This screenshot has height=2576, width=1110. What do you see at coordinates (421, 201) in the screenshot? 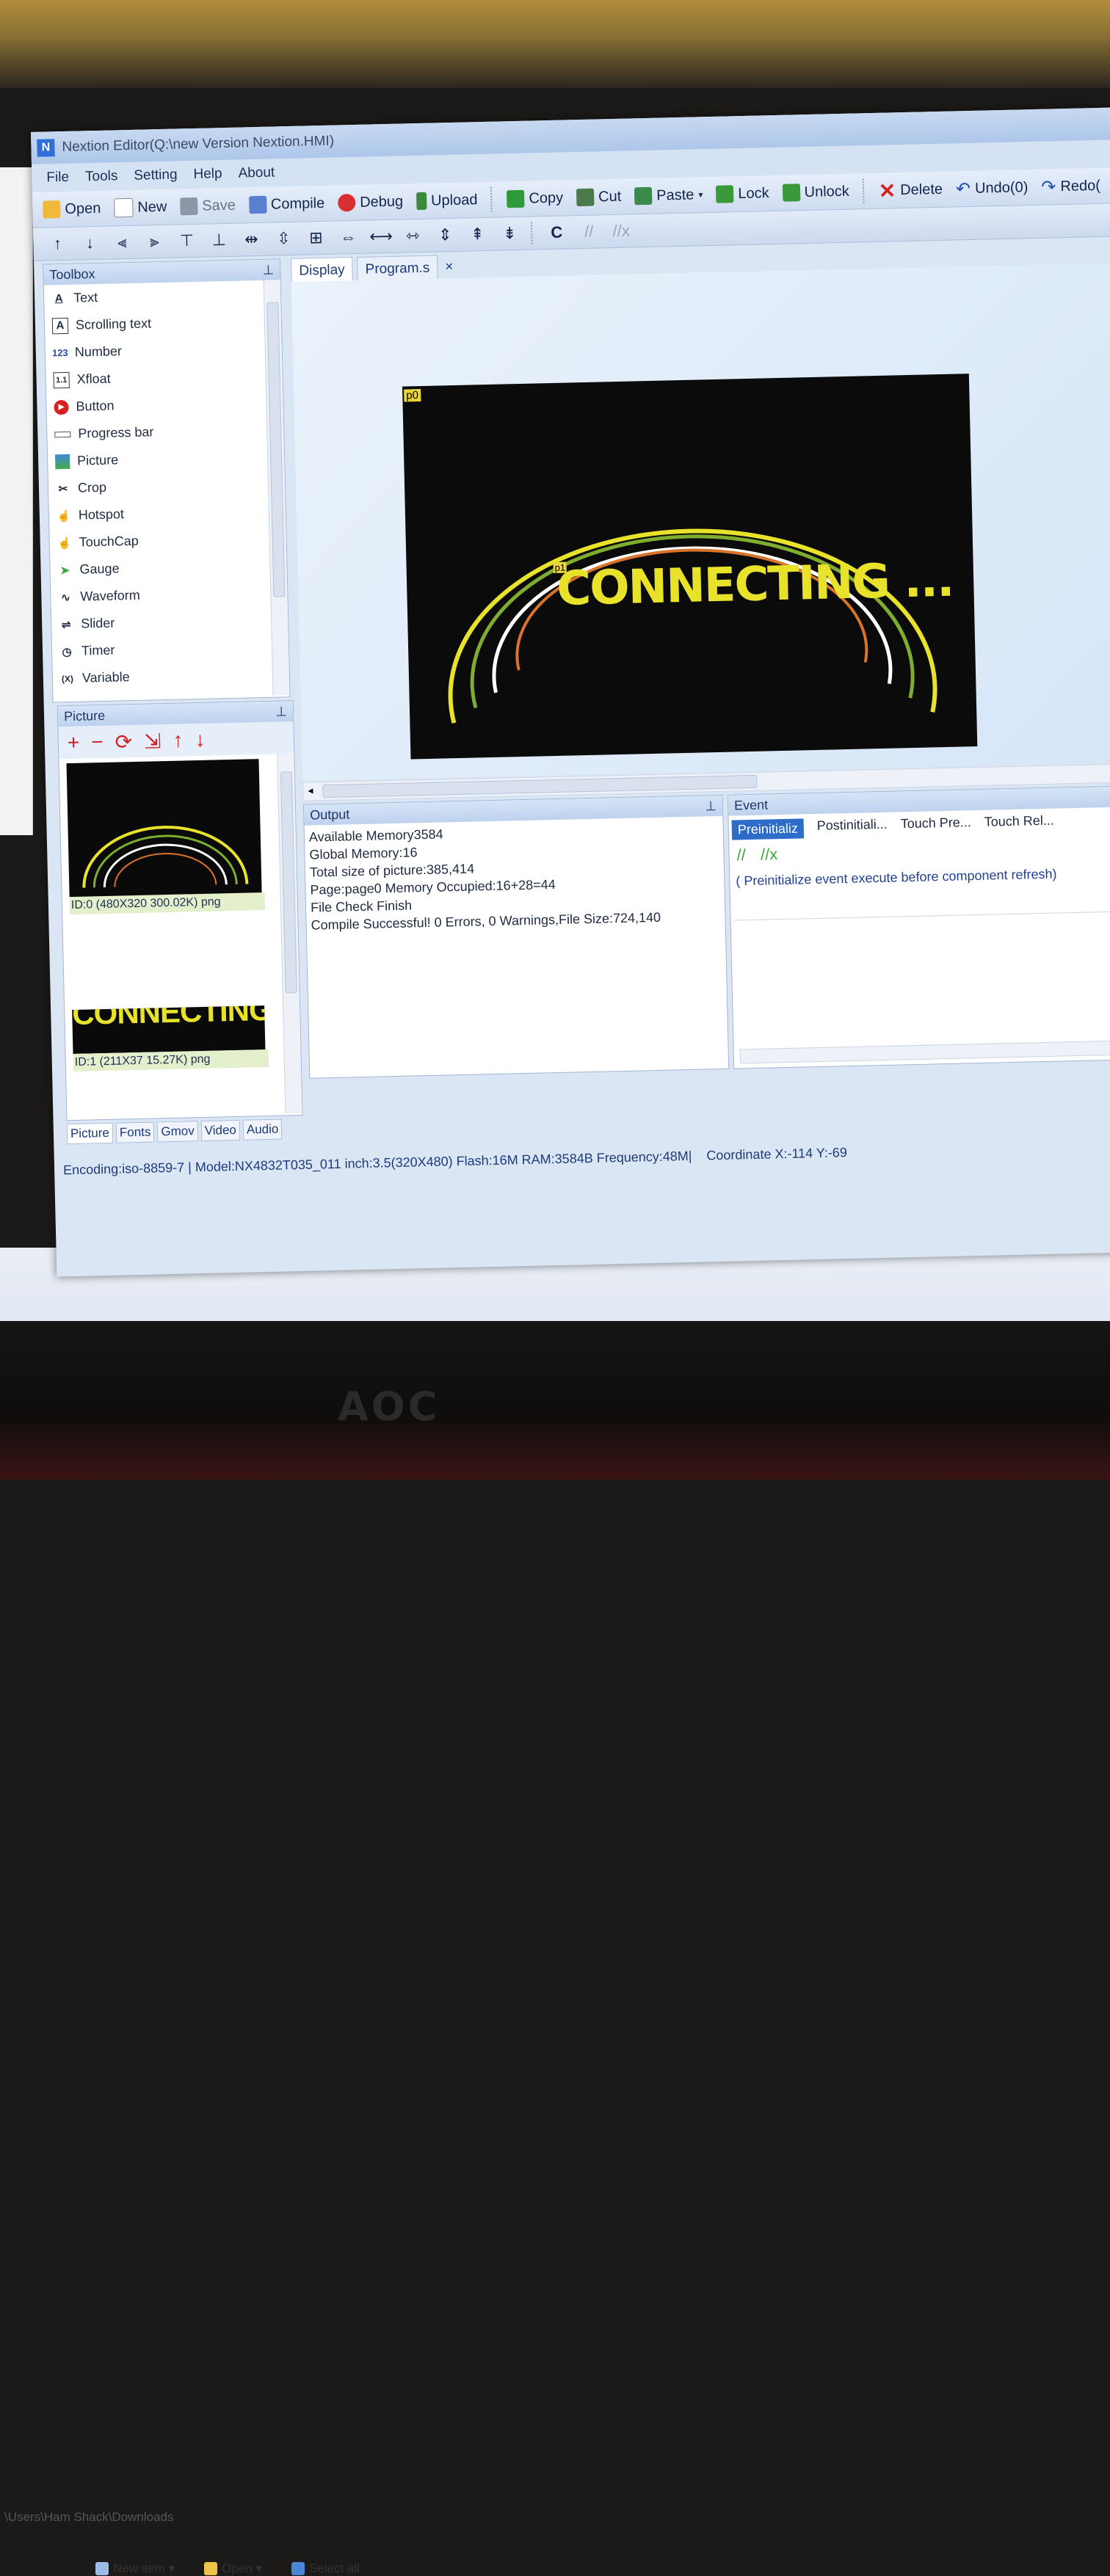
I see `upload-icon` at bounding box center [421, 201].